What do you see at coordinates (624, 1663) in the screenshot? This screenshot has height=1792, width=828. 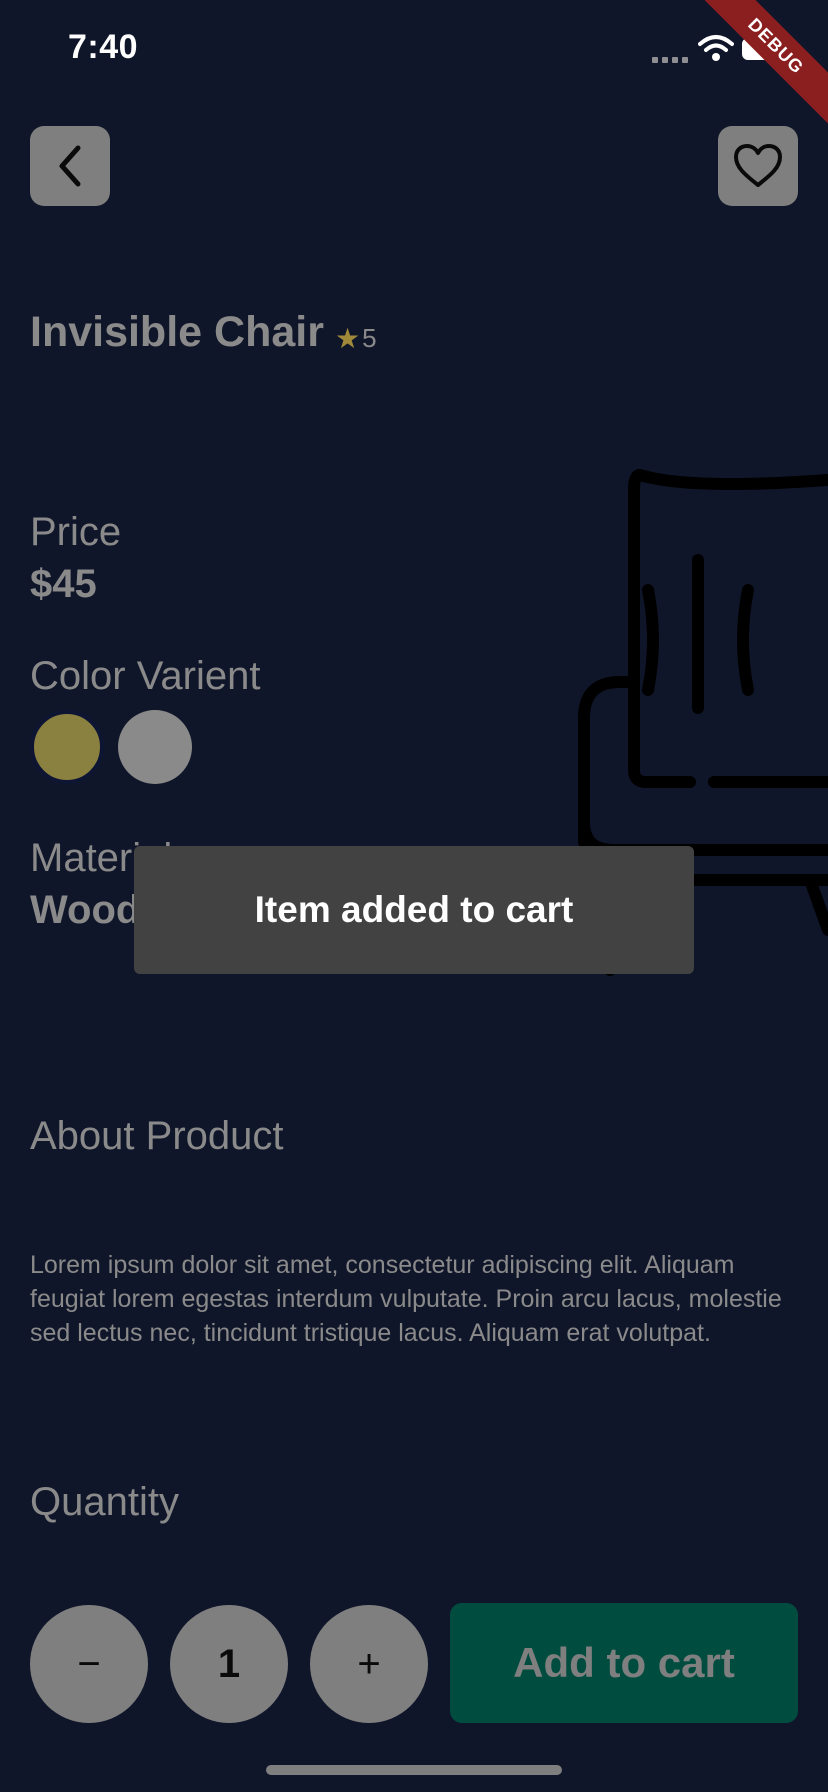 I see `add-to-cart-button: Add to cart` at bounding box center [624, 1663].